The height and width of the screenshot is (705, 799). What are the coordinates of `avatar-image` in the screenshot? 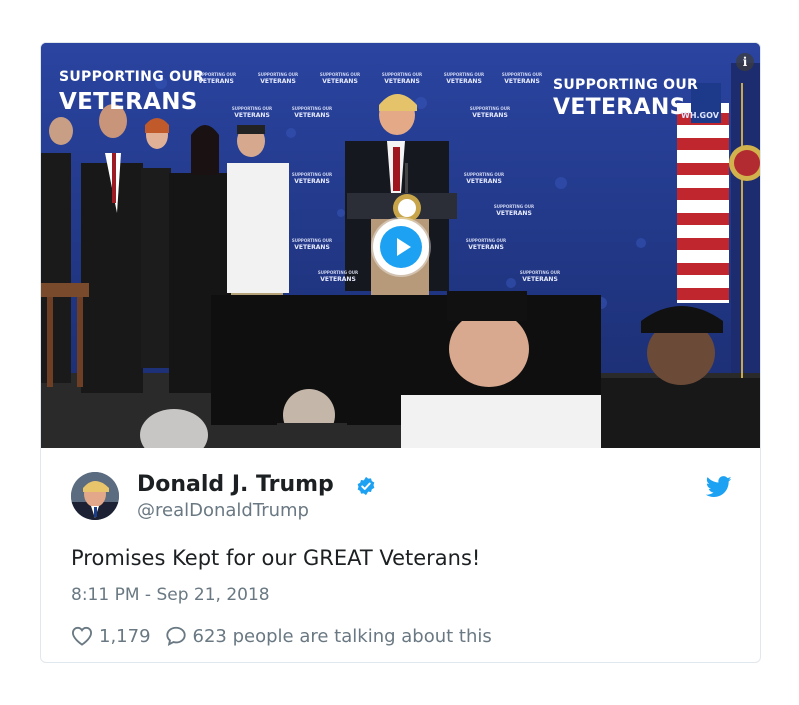 It's located at (95, 496).